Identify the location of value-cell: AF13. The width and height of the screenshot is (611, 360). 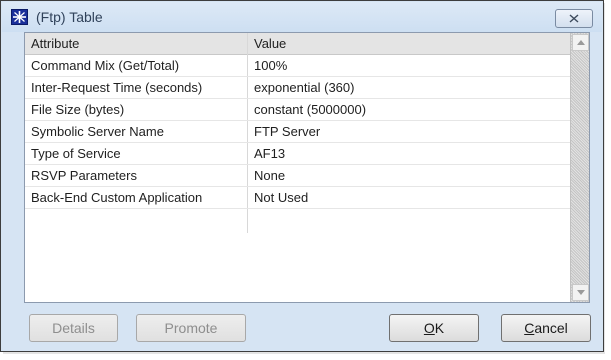
(269, 153).